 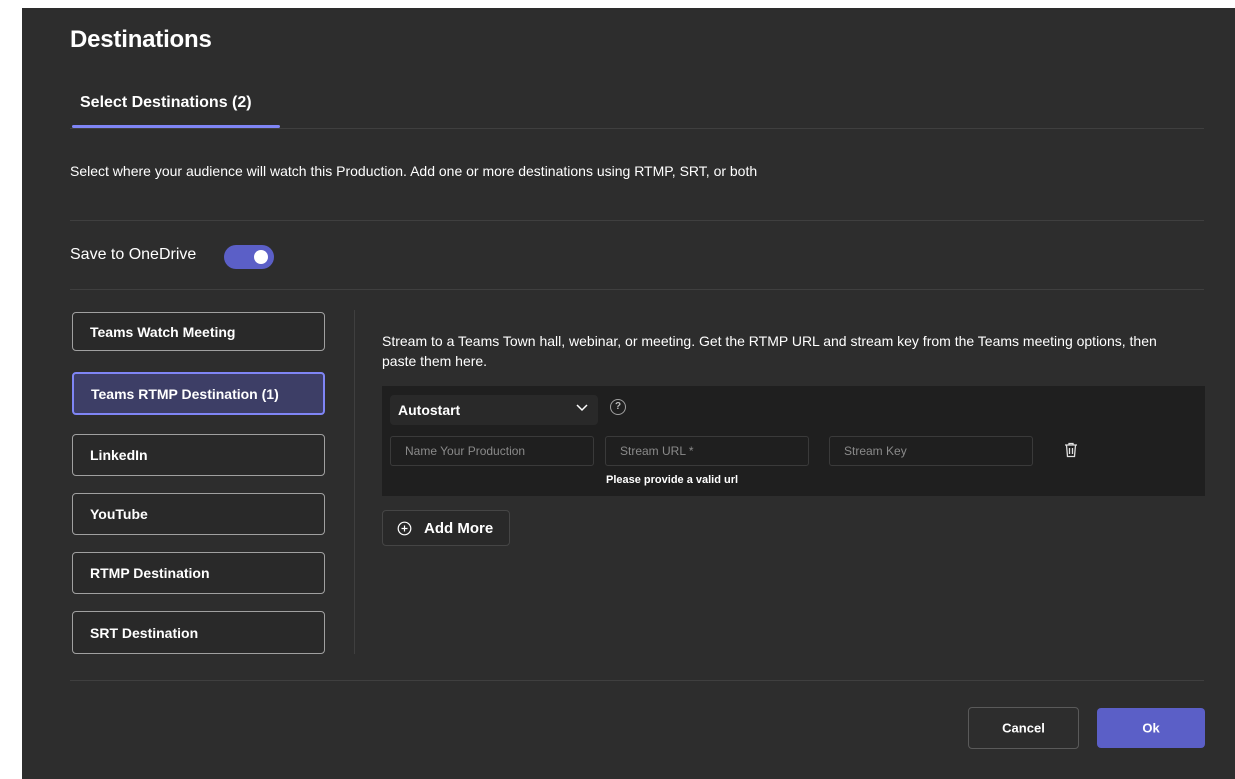 I want to click on stream-url-input, so click(x=707, y=451).